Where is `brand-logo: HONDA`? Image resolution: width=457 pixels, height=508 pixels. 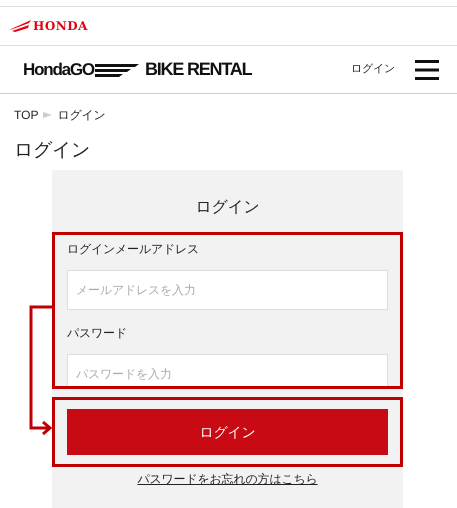
brand-logo: HONDA is located at coordinates (60, 26).